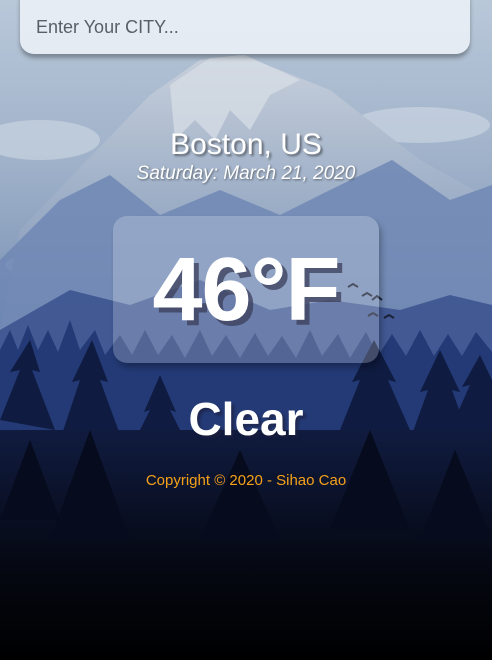 Image resolution: width=492 pixels, height=660 pixels. I want to click on location-block: Boston, US Saturday: March 21, 2020, so click(246, 156).